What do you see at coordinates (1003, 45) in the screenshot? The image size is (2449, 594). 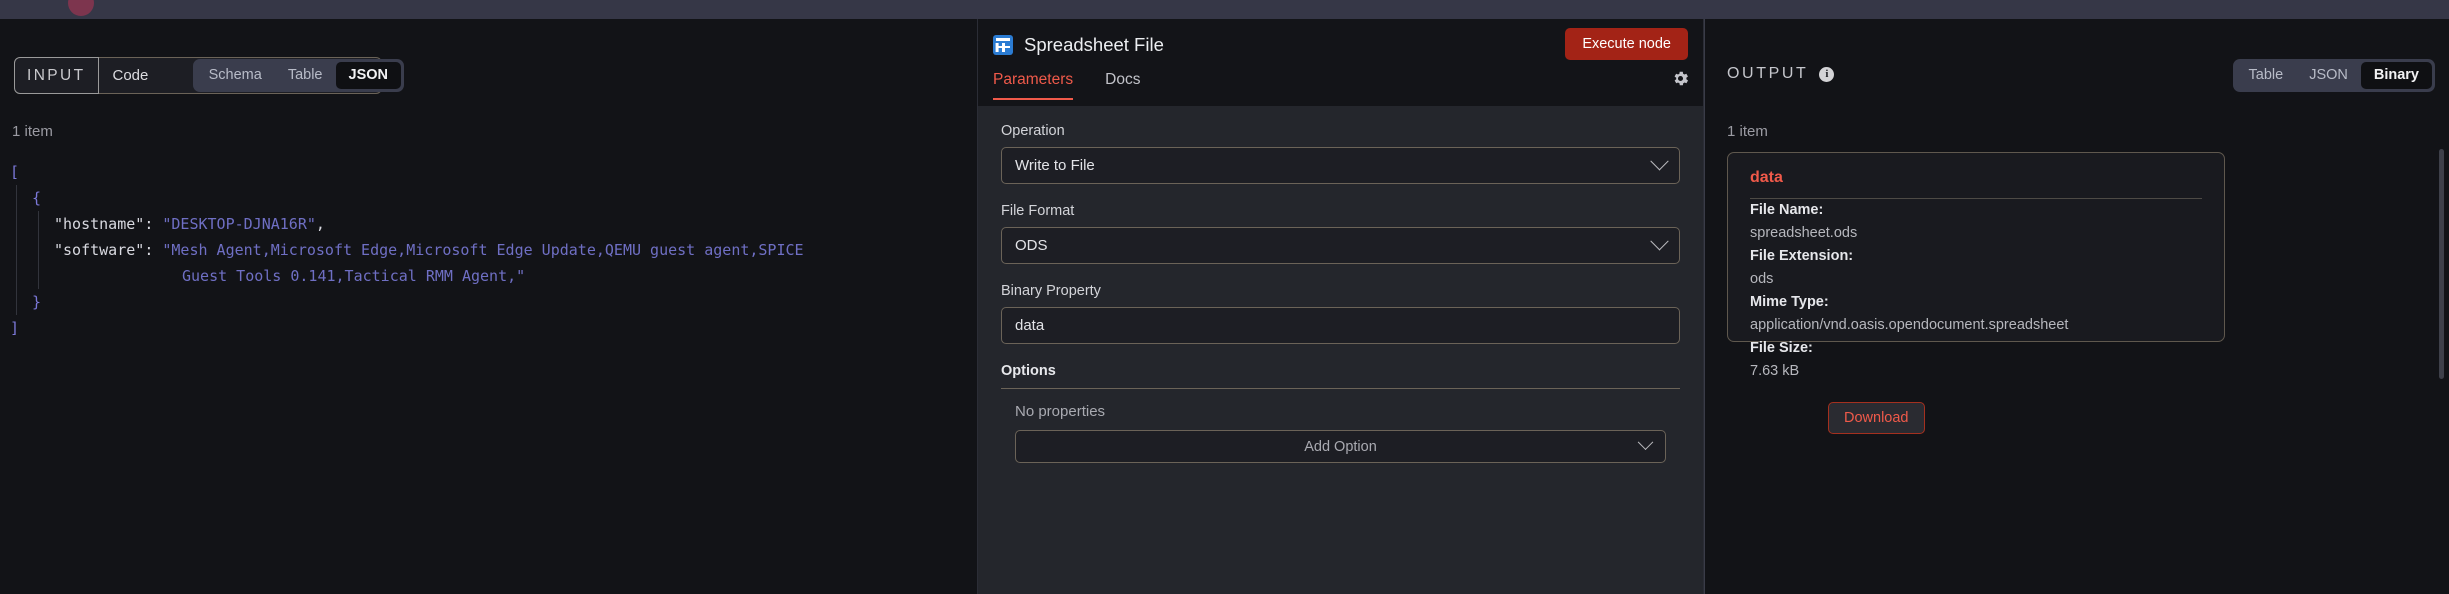 I see `spreadsheet-icon` at bounding box center [1003, 45].